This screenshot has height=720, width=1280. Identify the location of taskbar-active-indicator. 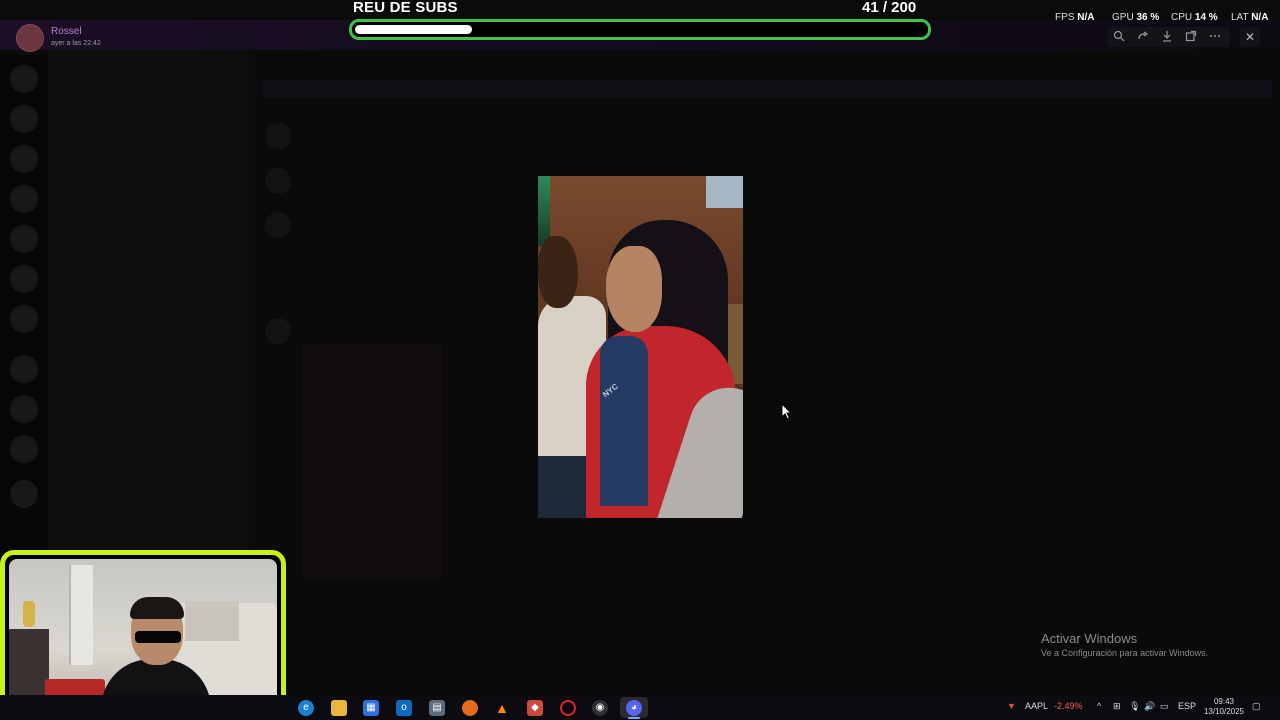
(634, 718).